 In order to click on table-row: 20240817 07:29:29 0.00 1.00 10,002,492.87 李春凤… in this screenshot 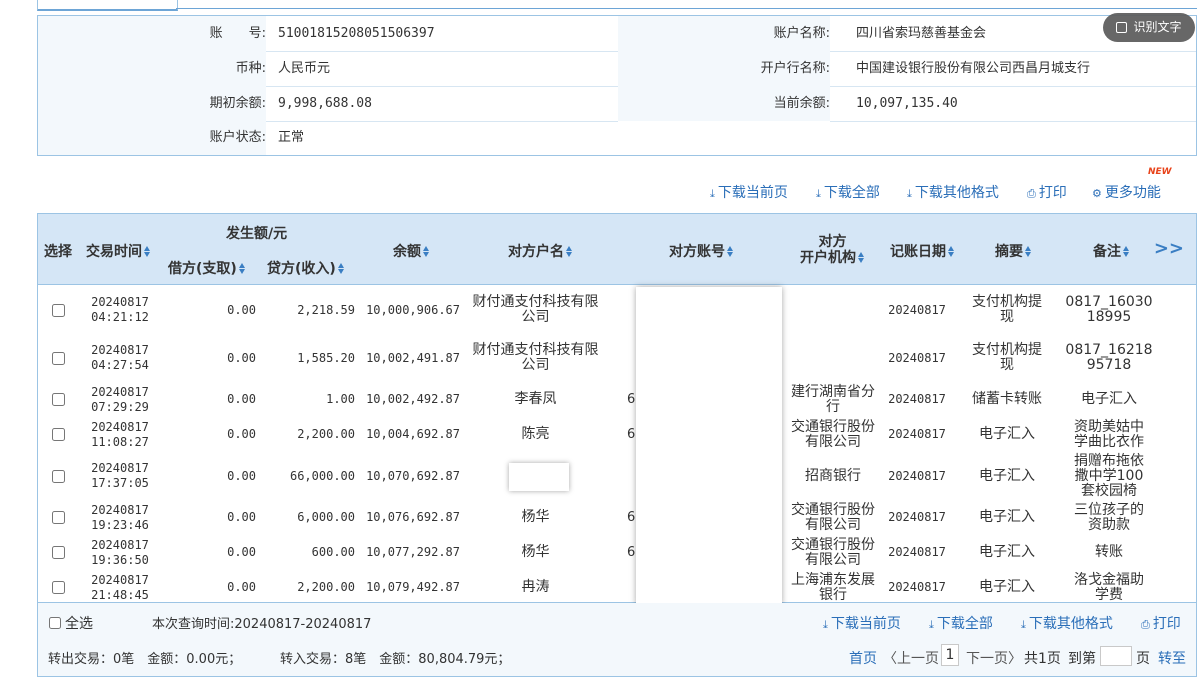, I will do `click(617, 399)`.